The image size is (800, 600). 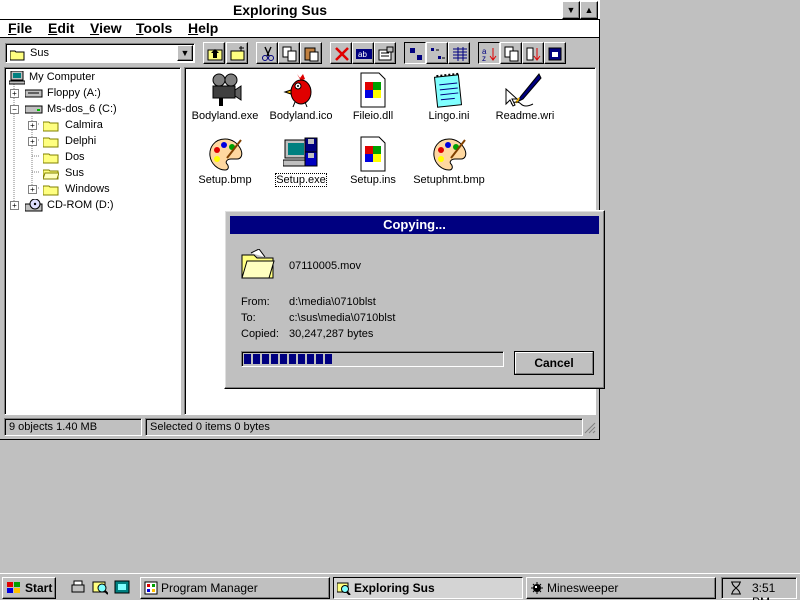 I want to click on title-bar: Exploring Sus ▼ ▲, so click(x=300, y=10).